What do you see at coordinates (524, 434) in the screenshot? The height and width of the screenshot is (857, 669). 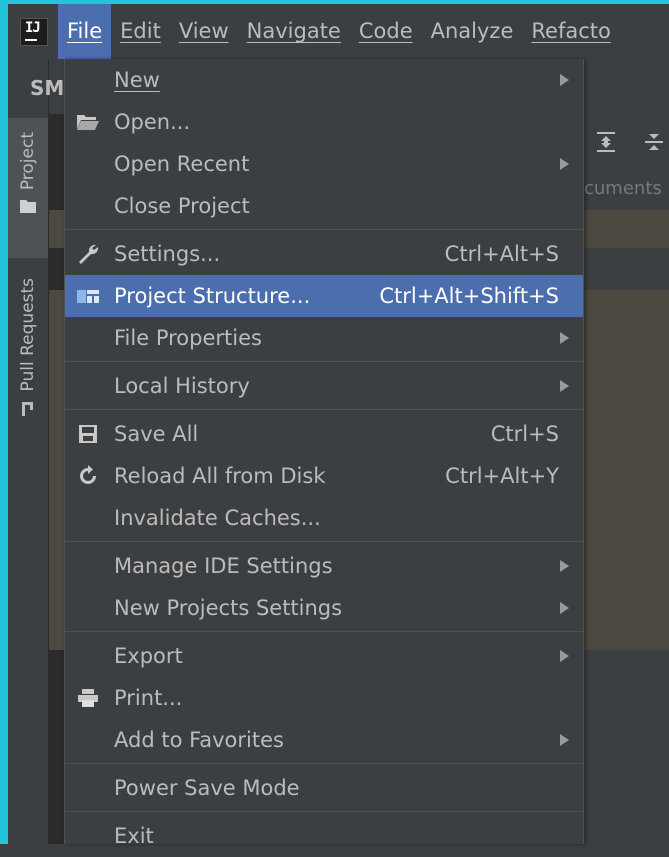 I see `menu-item-shortcut: Ctrl+S` at bounding box center [524, 434].